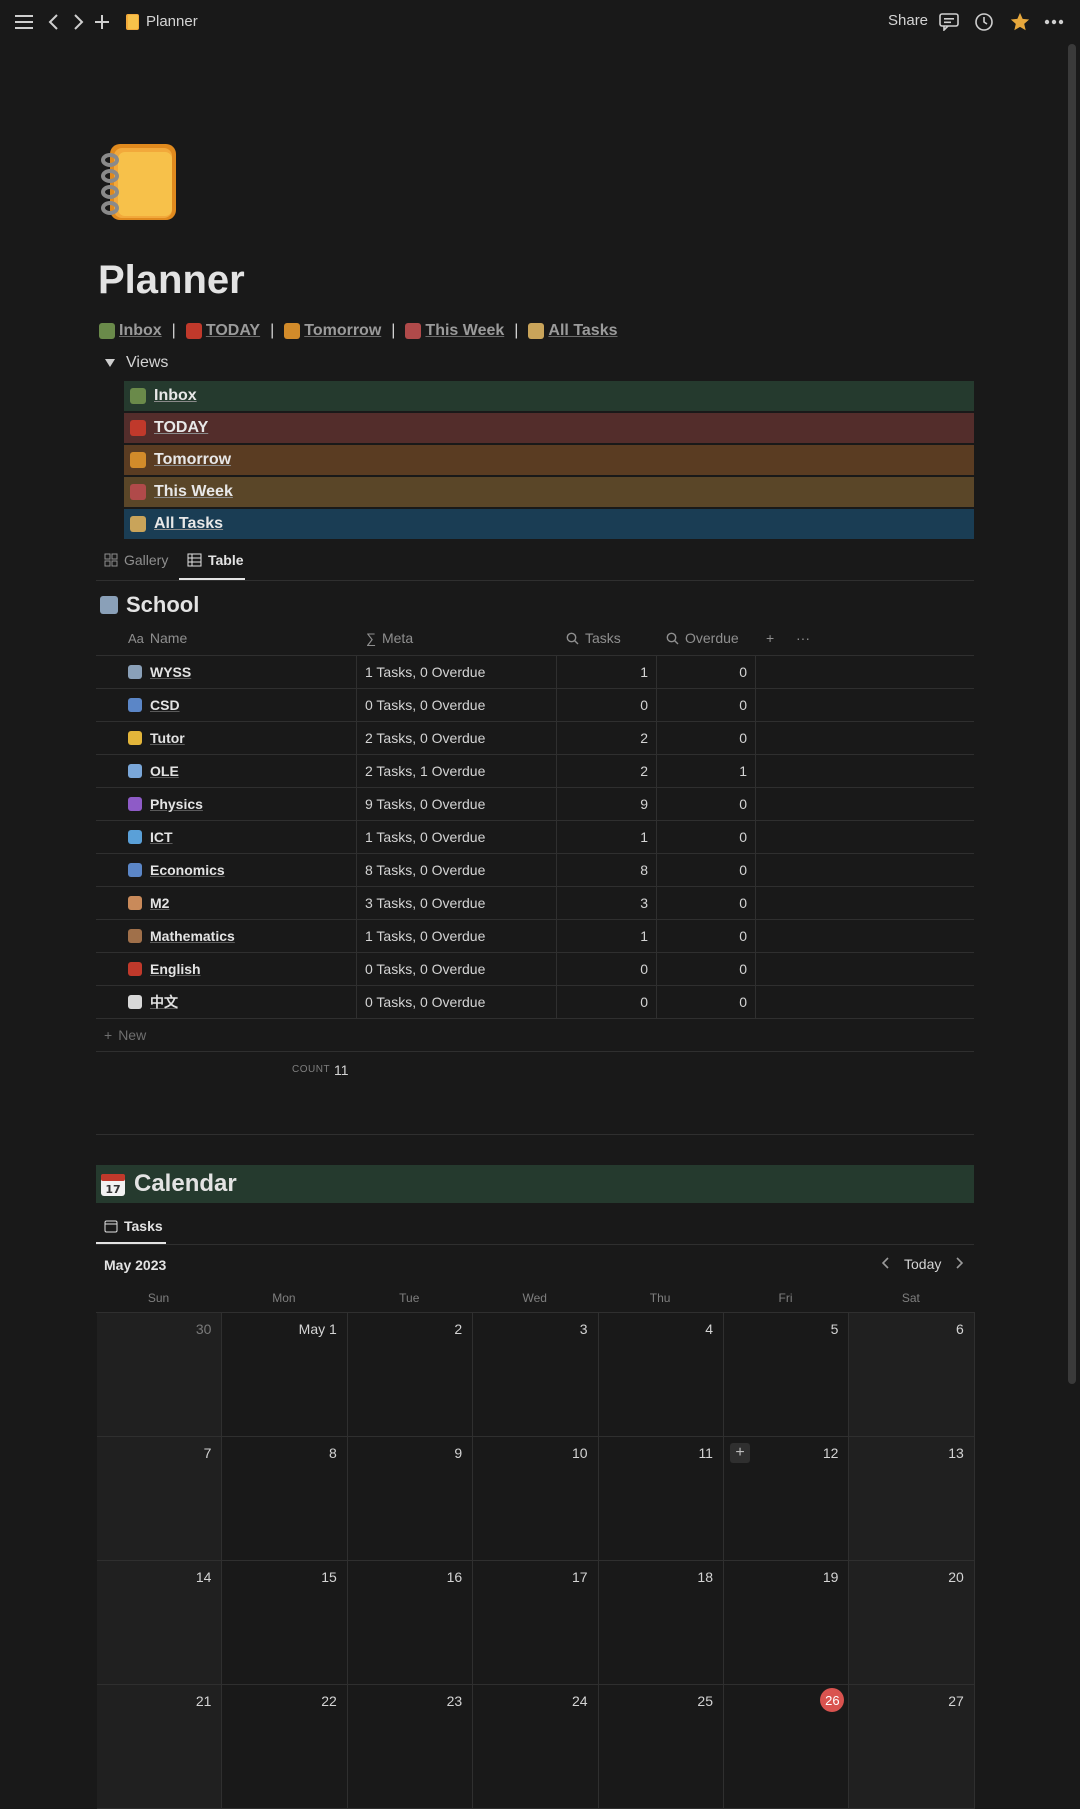 The image size is (1080, 1809). I want to click on callout-today: TODAY, so click(549, 428).